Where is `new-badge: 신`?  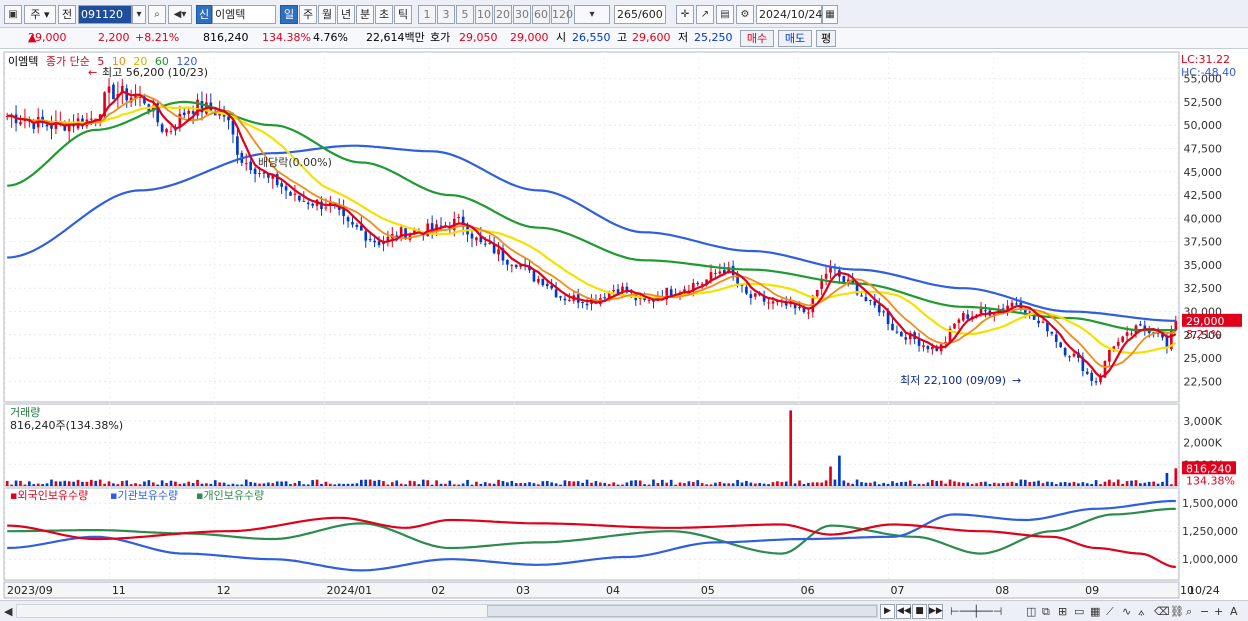
new-badge: 신 is located at coordinates (204, 14).